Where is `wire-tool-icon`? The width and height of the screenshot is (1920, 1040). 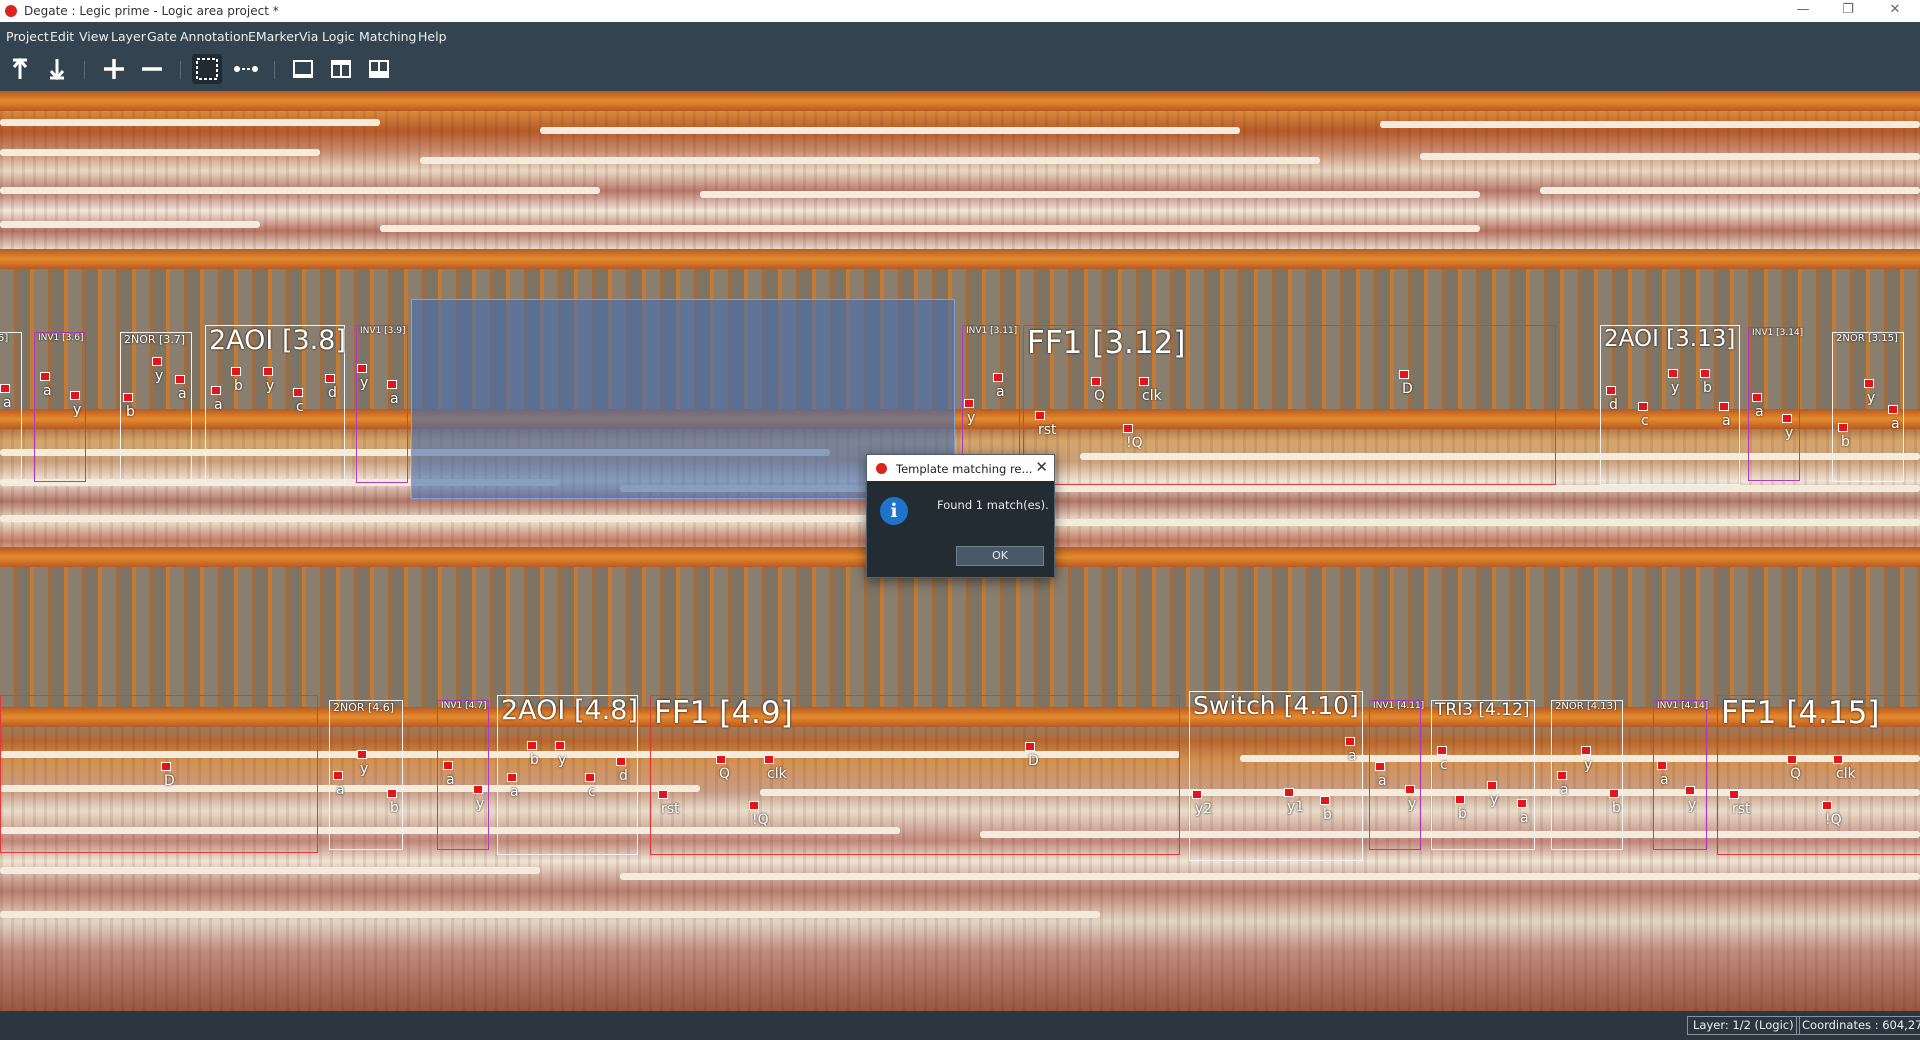 wire-tool-icon is located at coordinates (246, 69).